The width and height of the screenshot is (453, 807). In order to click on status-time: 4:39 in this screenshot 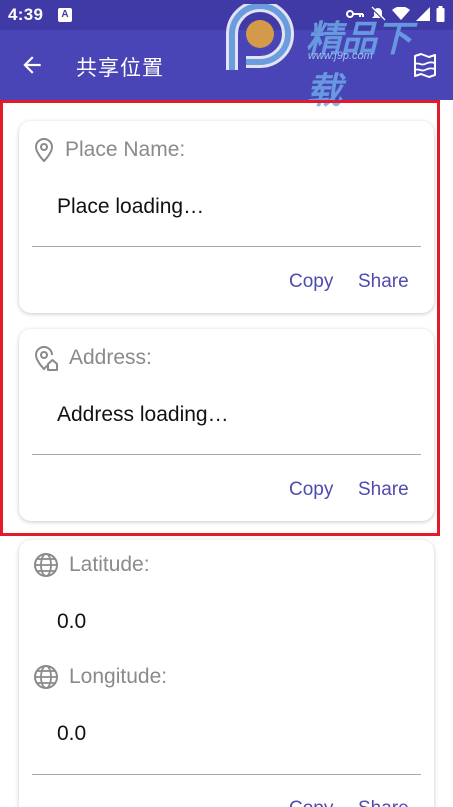, I will do `click(26, 14)`.